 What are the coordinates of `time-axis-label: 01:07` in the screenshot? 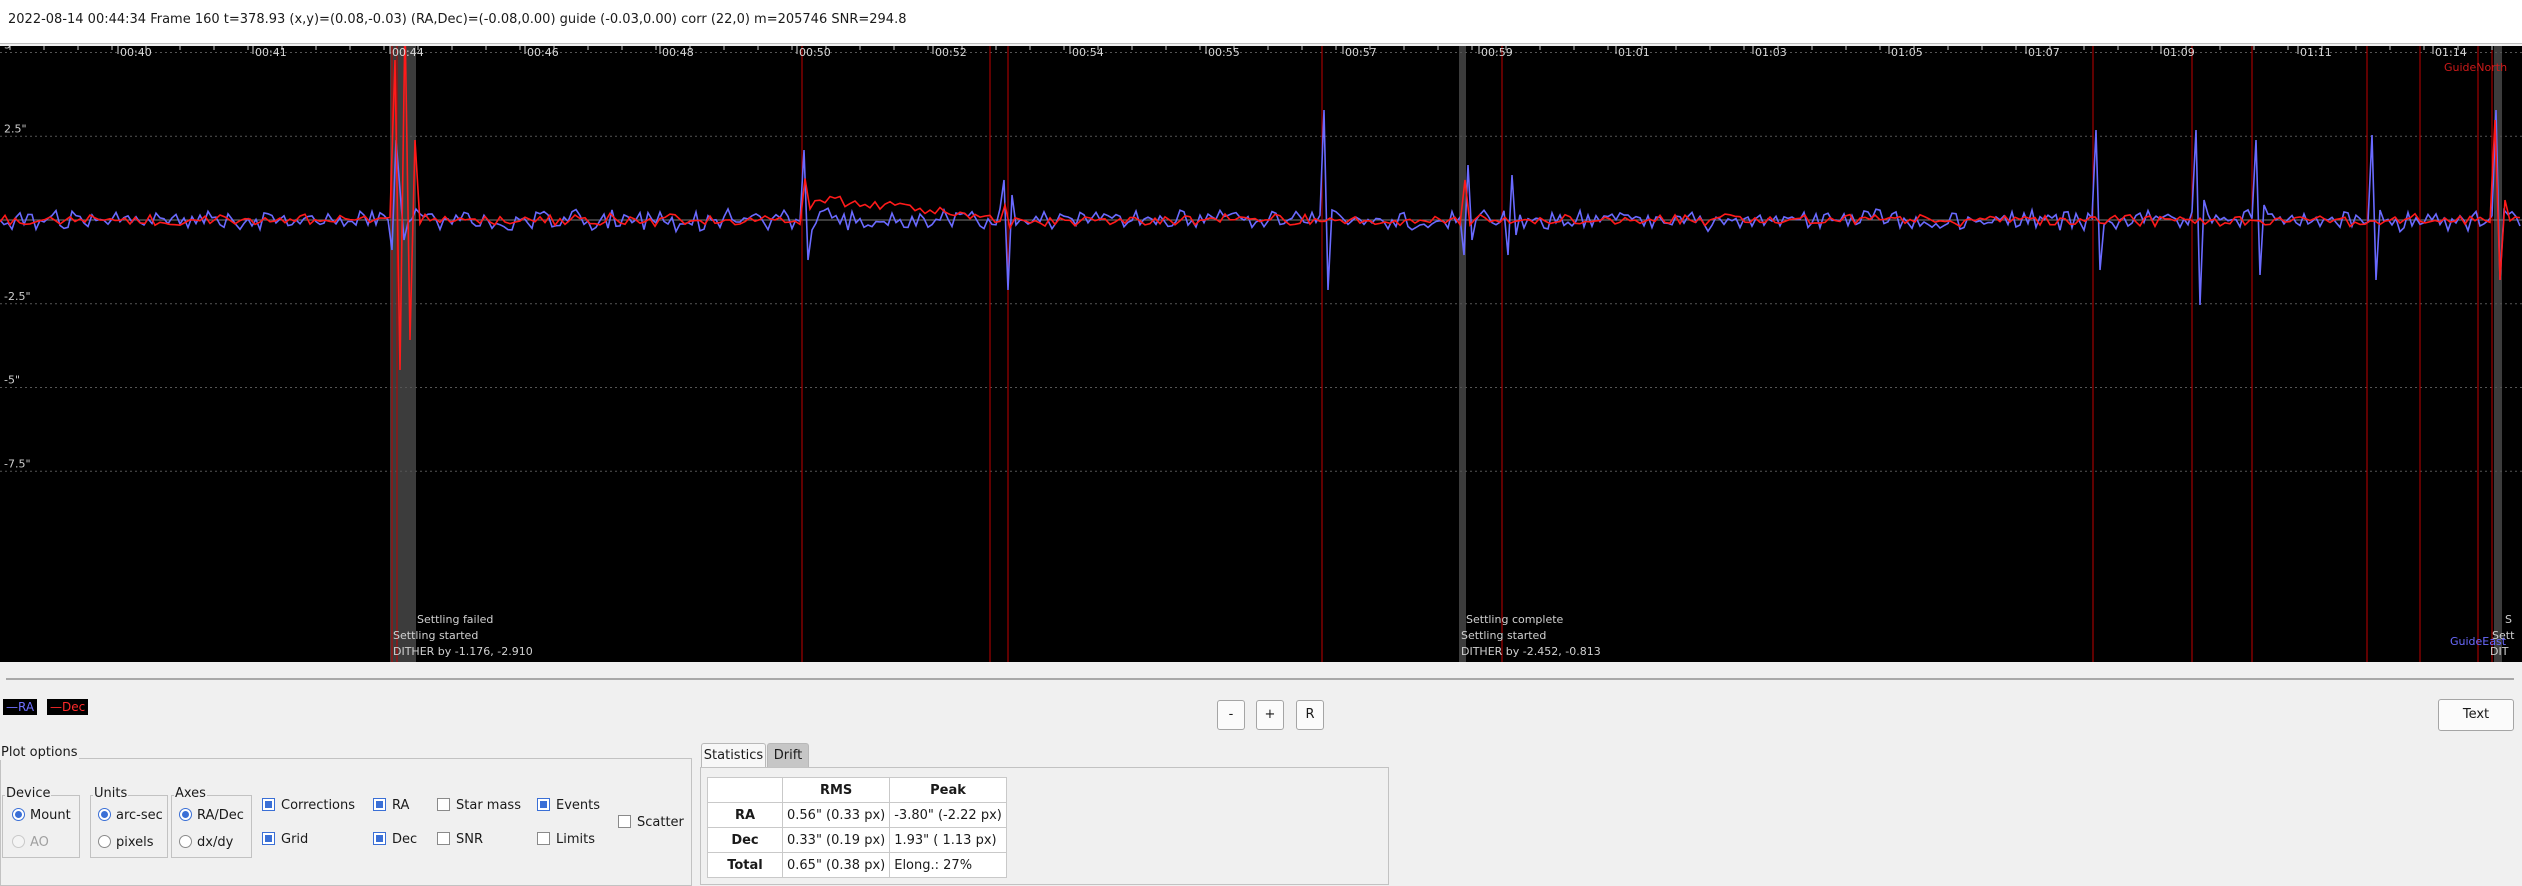 It's located at (2044, 52).